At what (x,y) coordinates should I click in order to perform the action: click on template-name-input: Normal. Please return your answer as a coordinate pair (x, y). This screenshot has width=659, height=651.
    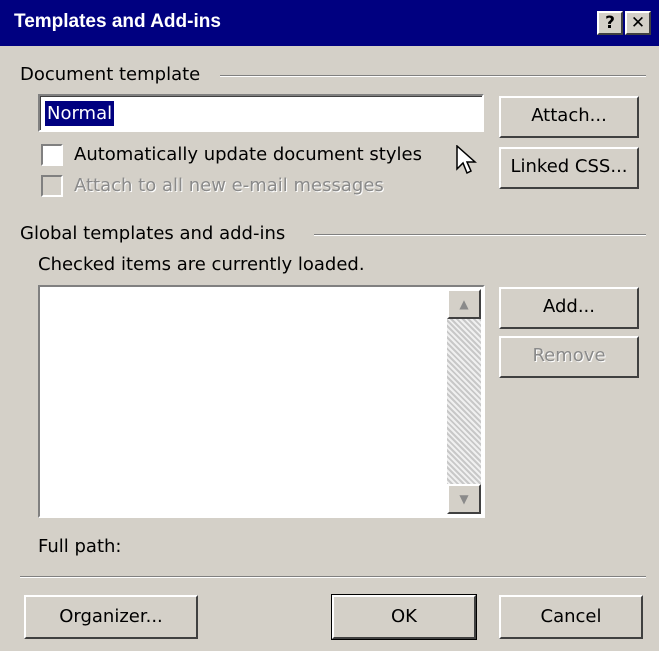
    Looking at the image, I should click on (261, 113).